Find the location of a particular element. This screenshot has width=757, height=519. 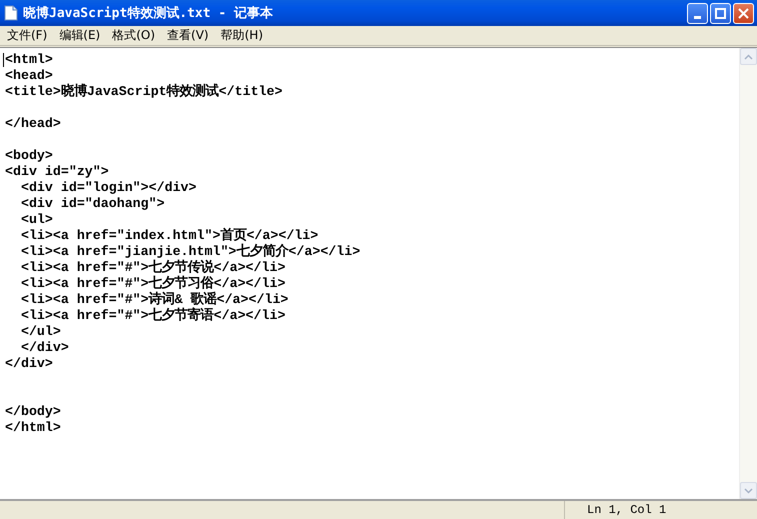

code-line: <body> is located at coordinates (29, 156).